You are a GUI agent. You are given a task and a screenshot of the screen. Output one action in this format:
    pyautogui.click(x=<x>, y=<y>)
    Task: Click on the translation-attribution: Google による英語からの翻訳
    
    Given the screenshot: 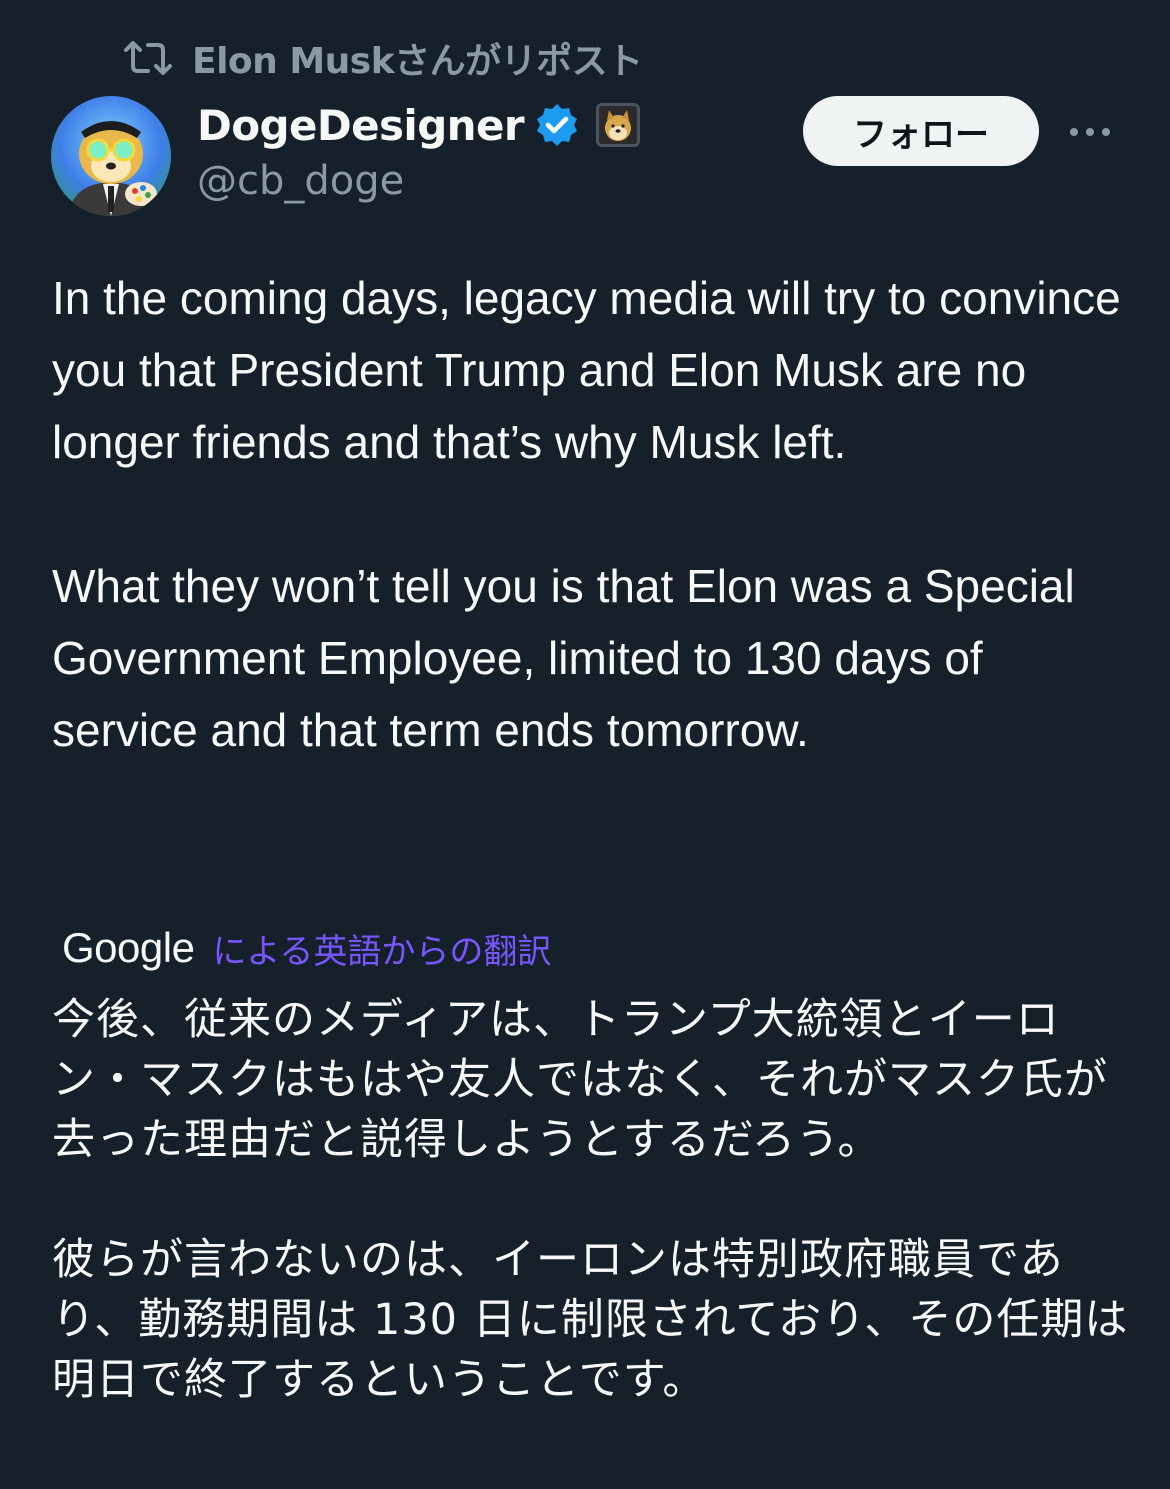 What is the action you would take?
    pyautogui.click(x=306, y=948)
    